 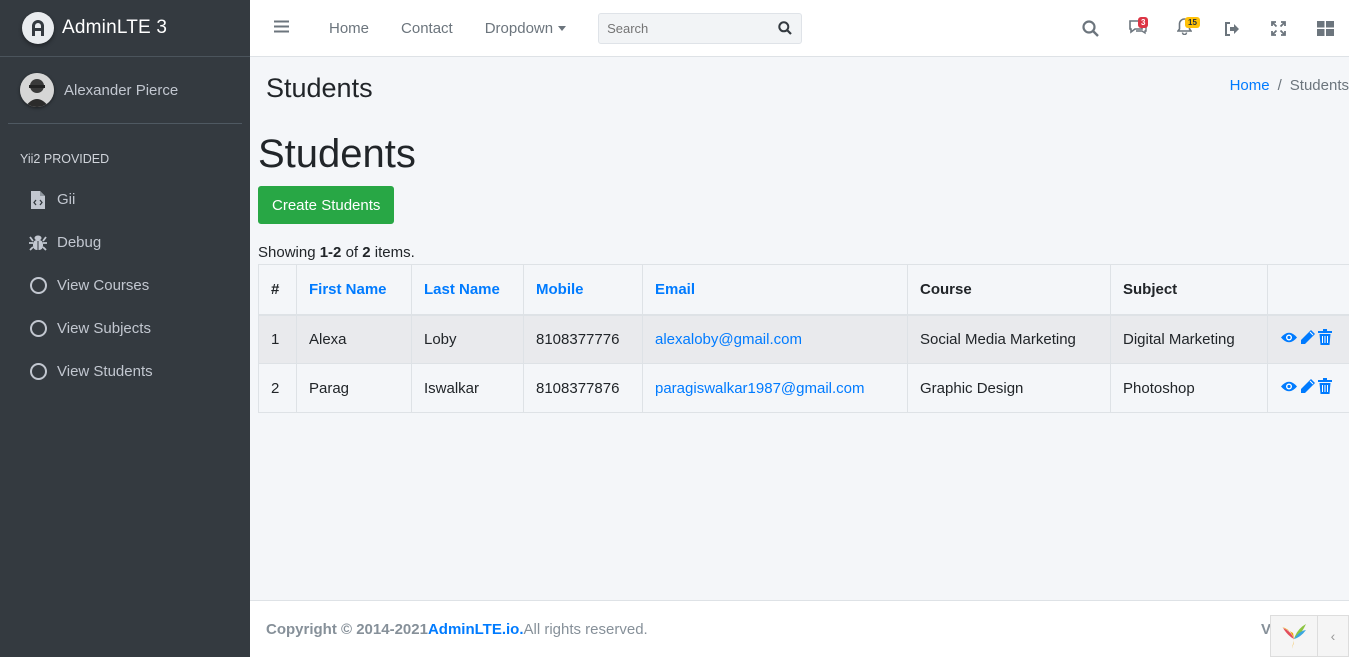 I want to click on footer-rights: All rights reserved., so click(x=585, y=629).